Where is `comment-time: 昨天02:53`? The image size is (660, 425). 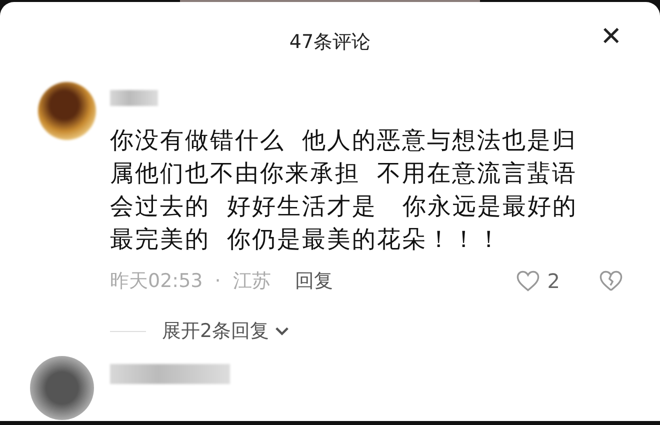 comment-time: 昨天02:53 is located at coordinates (156, 281).